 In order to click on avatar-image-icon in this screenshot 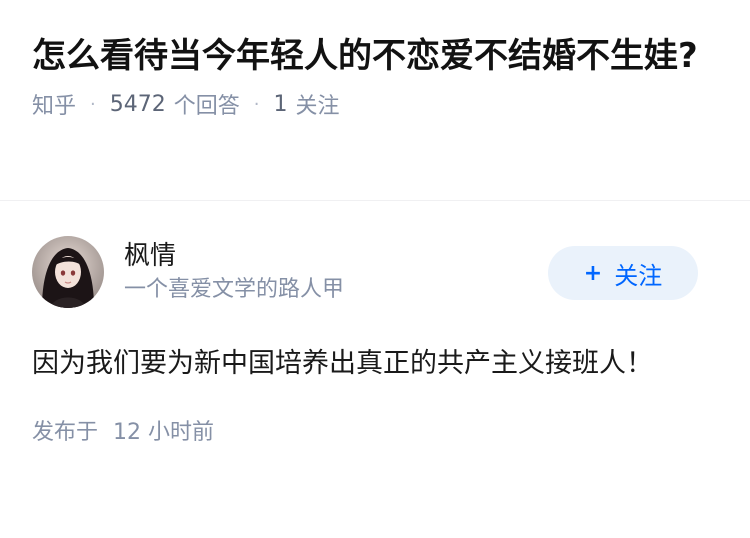, I will do `click(68, 272)`.